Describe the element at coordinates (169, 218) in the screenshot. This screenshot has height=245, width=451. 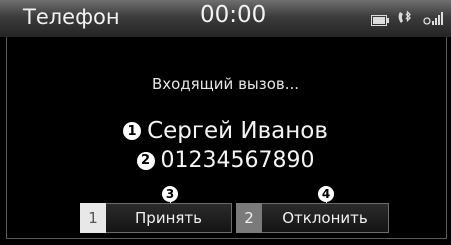
I see `accept-label: Принять` at that location.